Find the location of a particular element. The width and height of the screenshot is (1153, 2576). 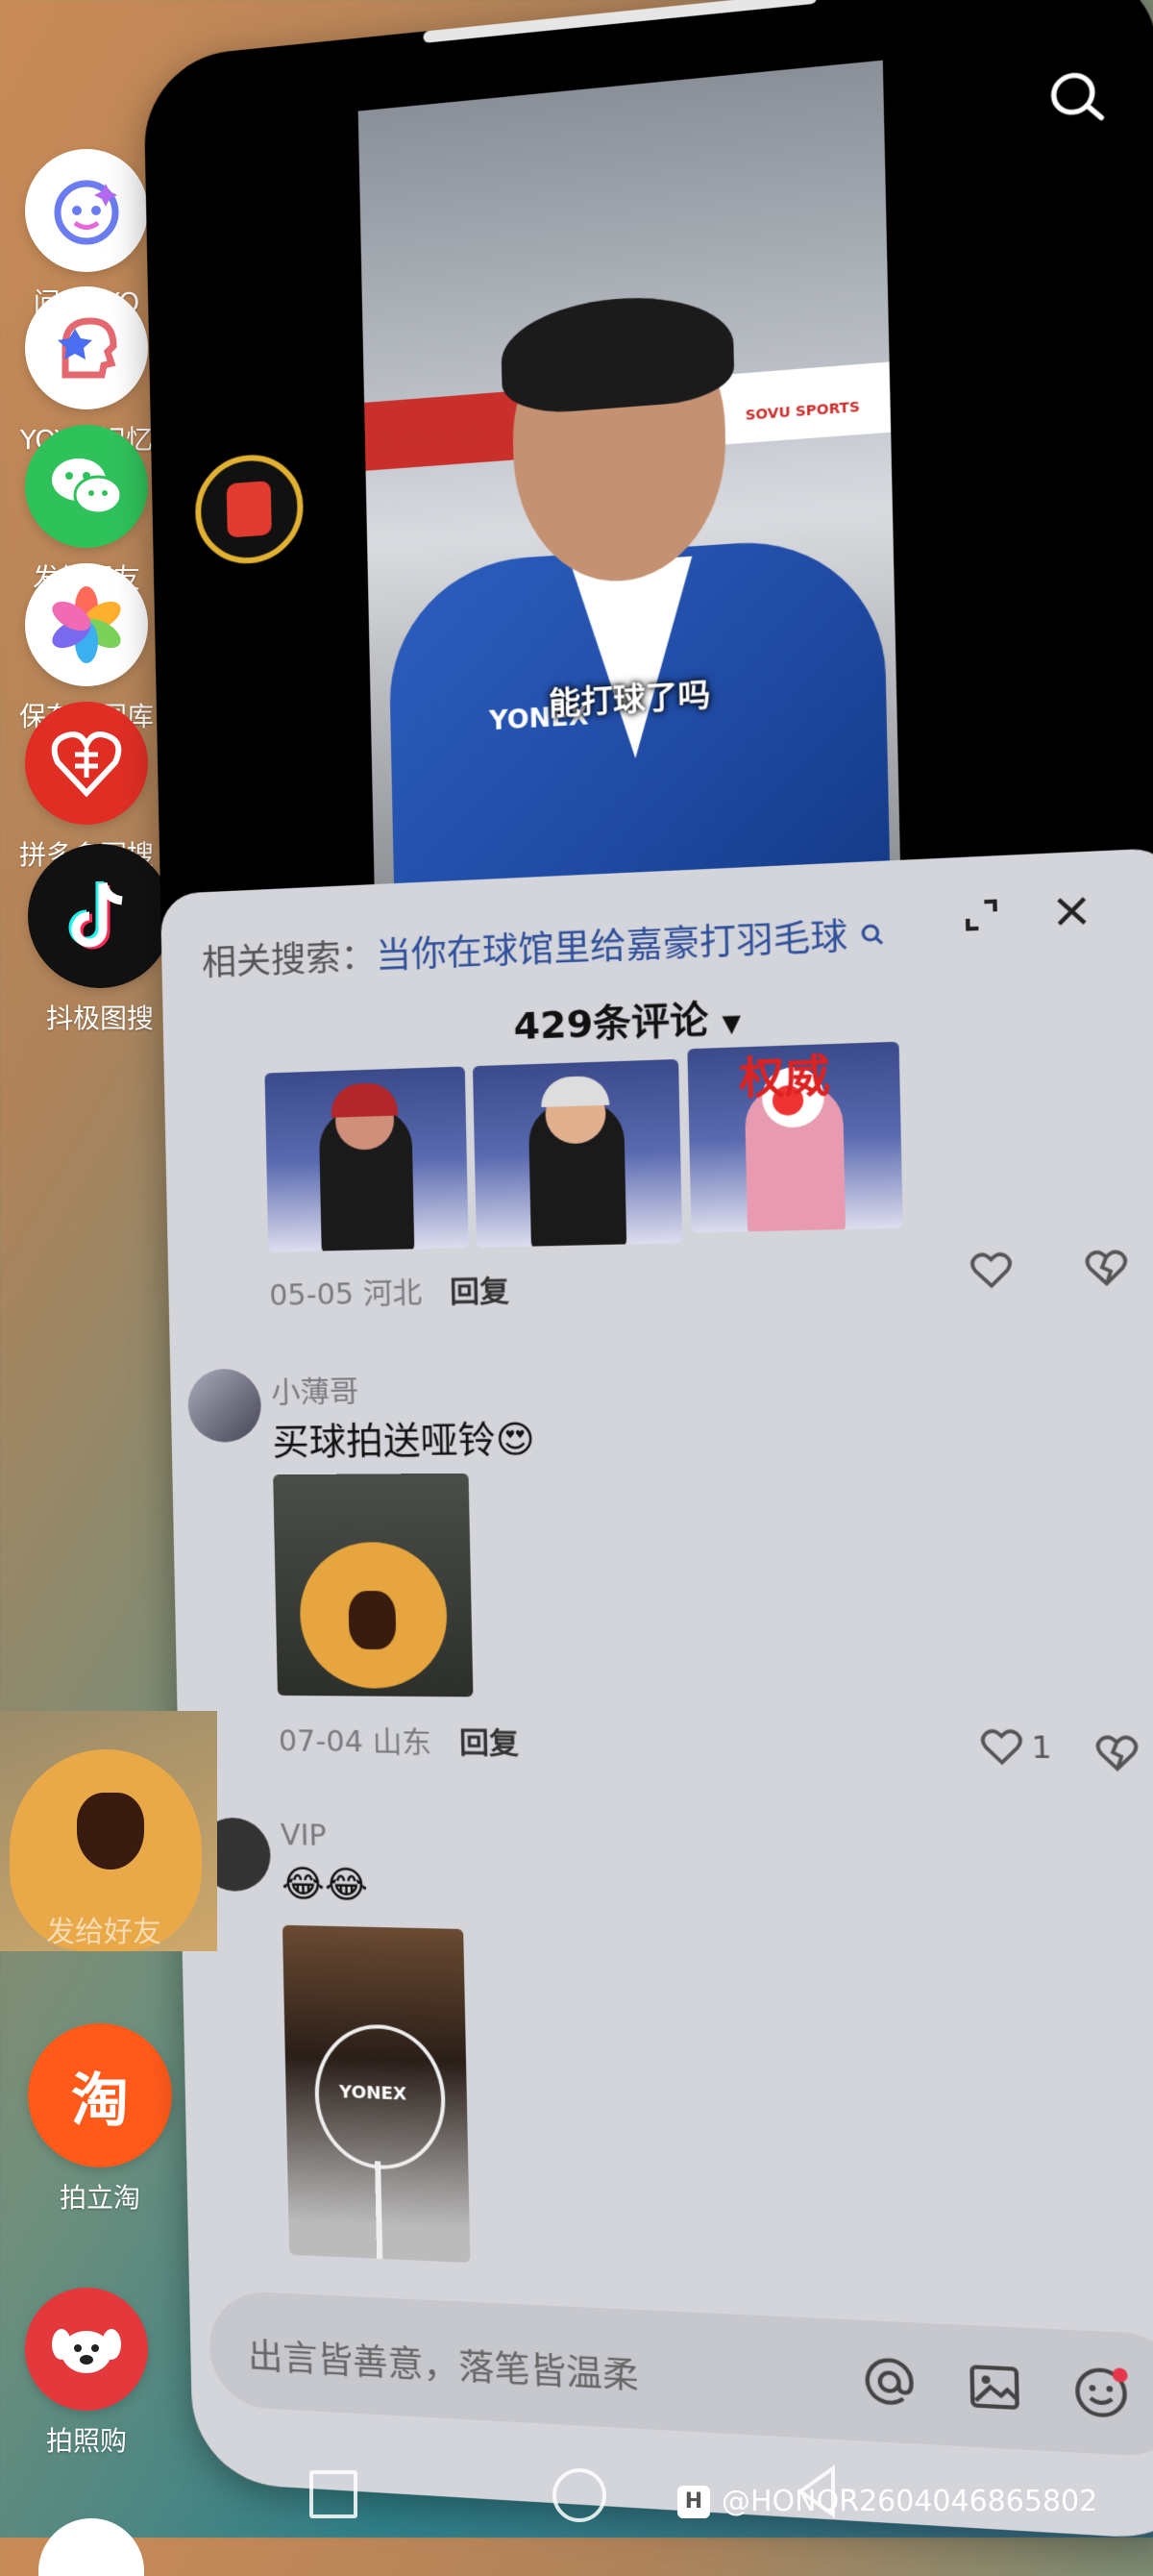

share-jd: 拍照购 is located at coordinates (86, 2373).